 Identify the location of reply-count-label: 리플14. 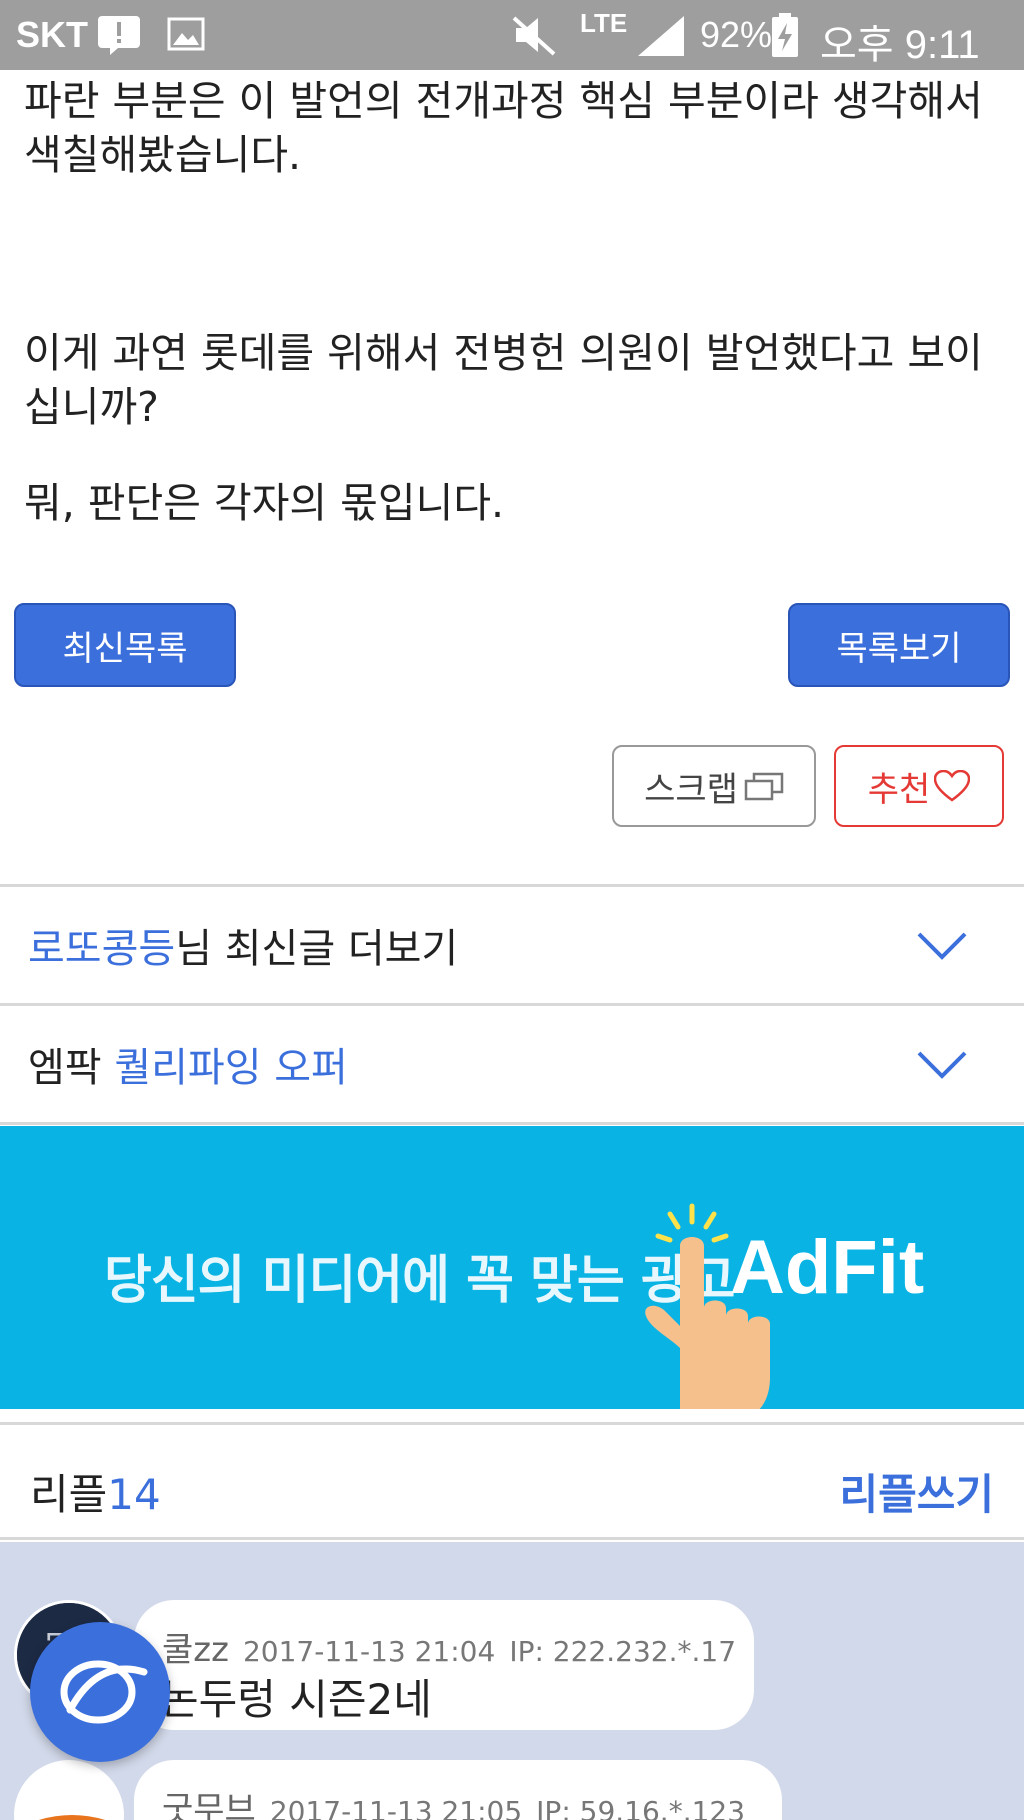
(95, 1491).